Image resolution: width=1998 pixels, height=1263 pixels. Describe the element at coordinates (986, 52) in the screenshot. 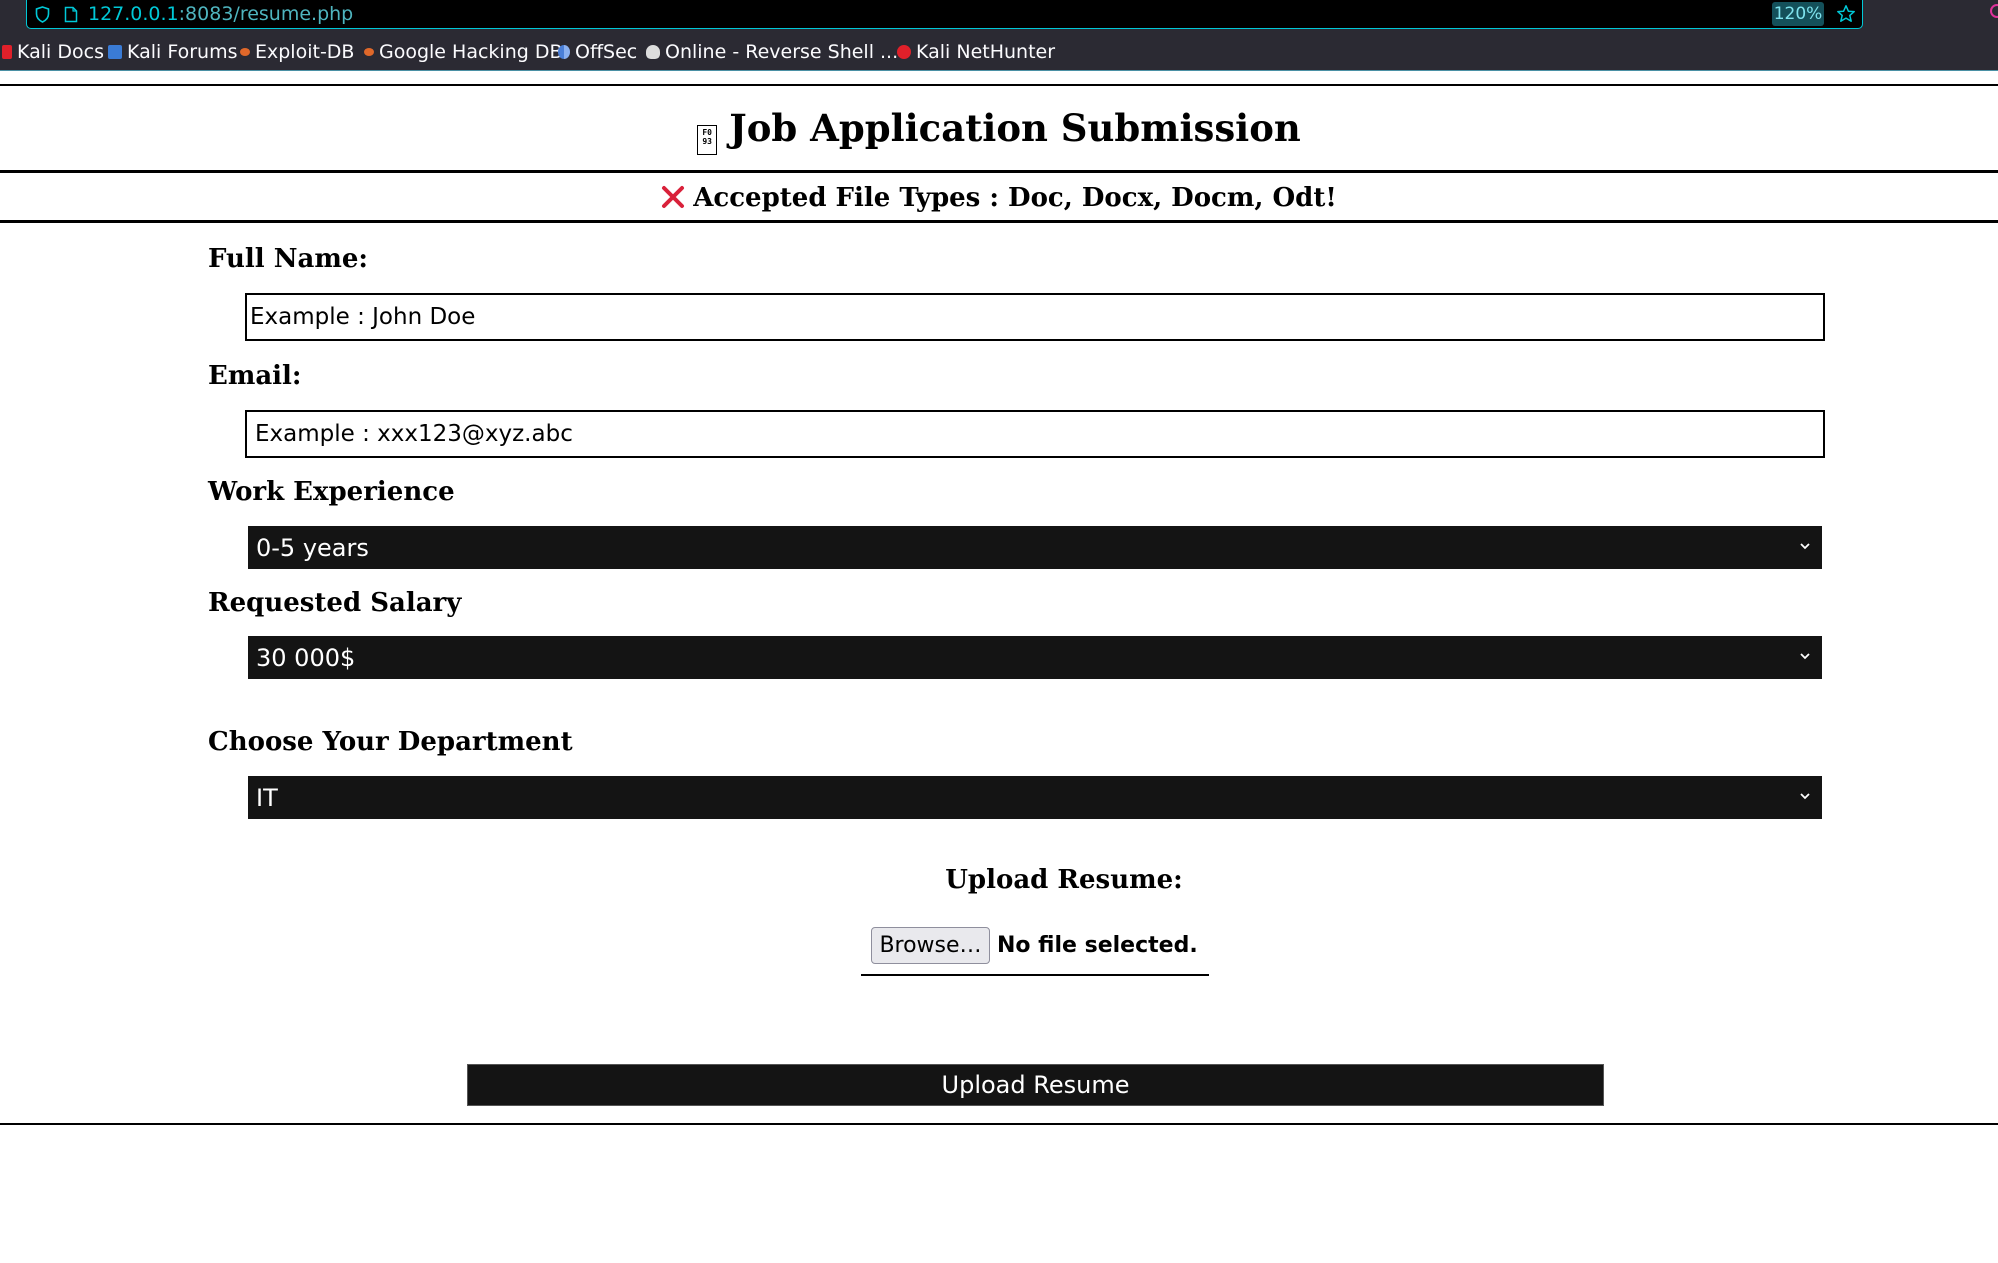

I see `bookmark-label: Kali NetHunter` at that location.